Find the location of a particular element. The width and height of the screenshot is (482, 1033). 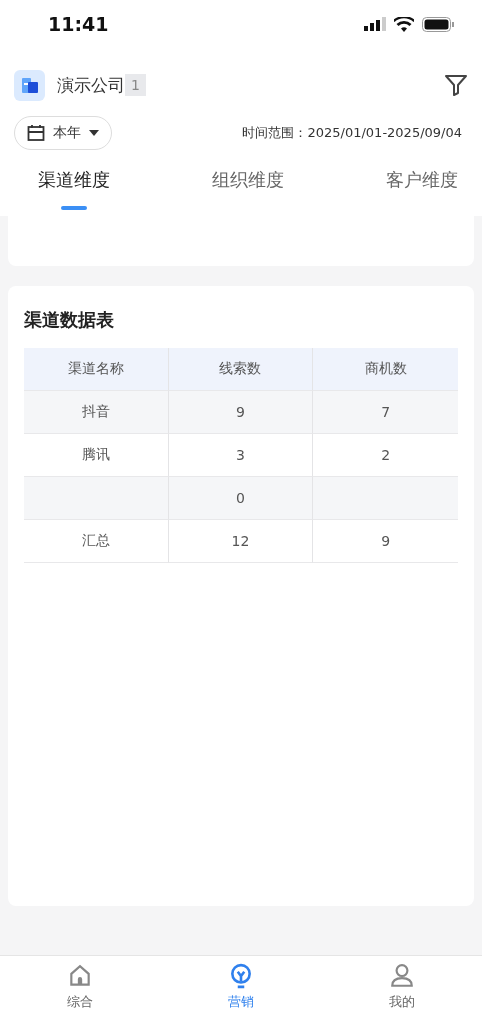

company-logo-icon is located at coordinates (29, 85).